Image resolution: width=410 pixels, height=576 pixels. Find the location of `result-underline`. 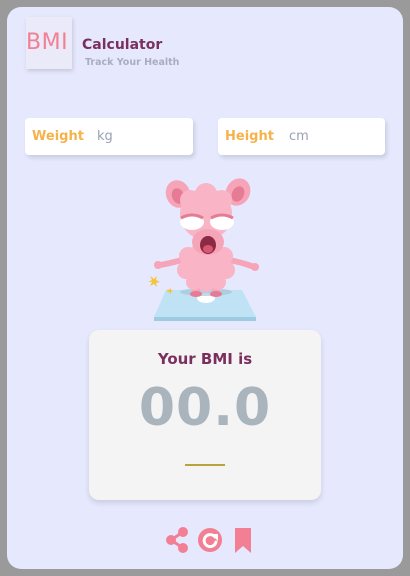

result-underline is located at coordinates (205, 465).